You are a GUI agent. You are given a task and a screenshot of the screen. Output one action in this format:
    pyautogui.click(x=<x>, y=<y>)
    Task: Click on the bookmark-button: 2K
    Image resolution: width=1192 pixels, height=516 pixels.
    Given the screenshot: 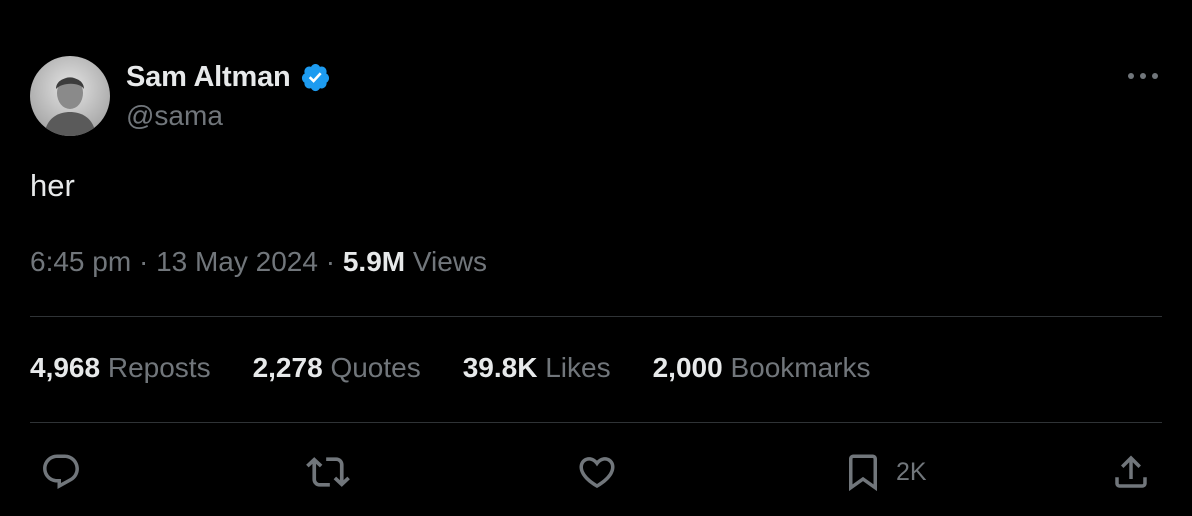 What is the action you would take?
    pyautogui.click(x=884, y=472)
    